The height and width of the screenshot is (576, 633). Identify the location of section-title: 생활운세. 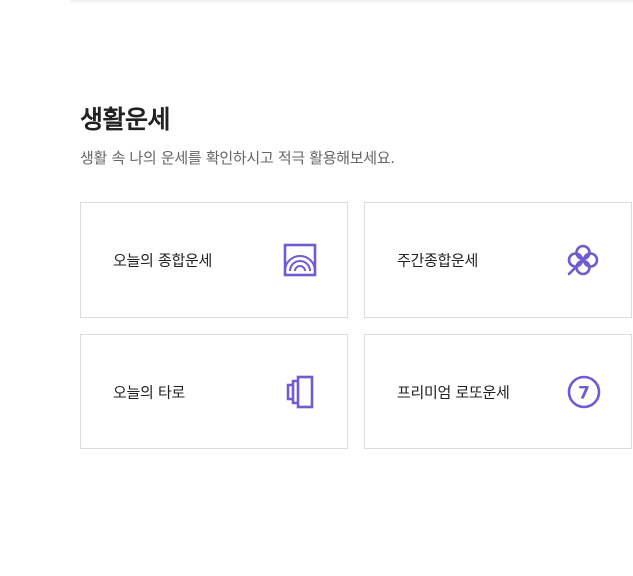
(125, 119).